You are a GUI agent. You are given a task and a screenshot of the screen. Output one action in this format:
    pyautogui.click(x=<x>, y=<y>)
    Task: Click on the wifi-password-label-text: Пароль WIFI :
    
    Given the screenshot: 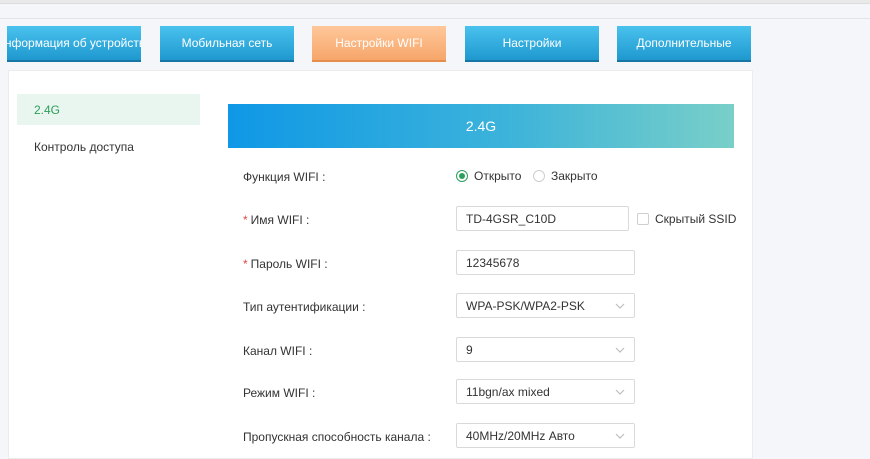 What is the action you would take?
    pyautogui.click(x=289, y=264)
    